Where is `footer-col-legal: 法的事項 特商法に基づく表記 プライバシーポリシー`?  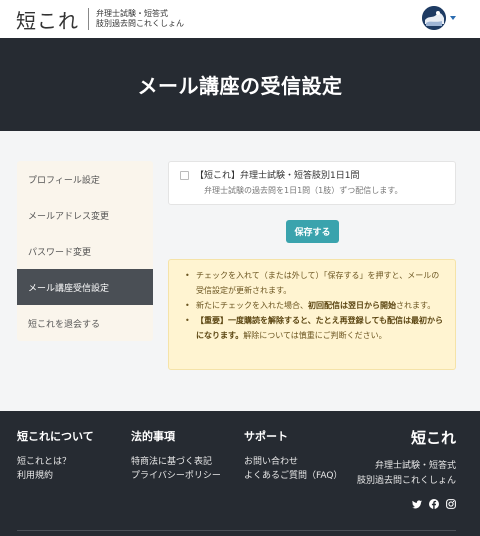
footer-col-legal: 法的事項 特商法に基づく表記 プライバシーポリシー is located at coordinates (176, 455).